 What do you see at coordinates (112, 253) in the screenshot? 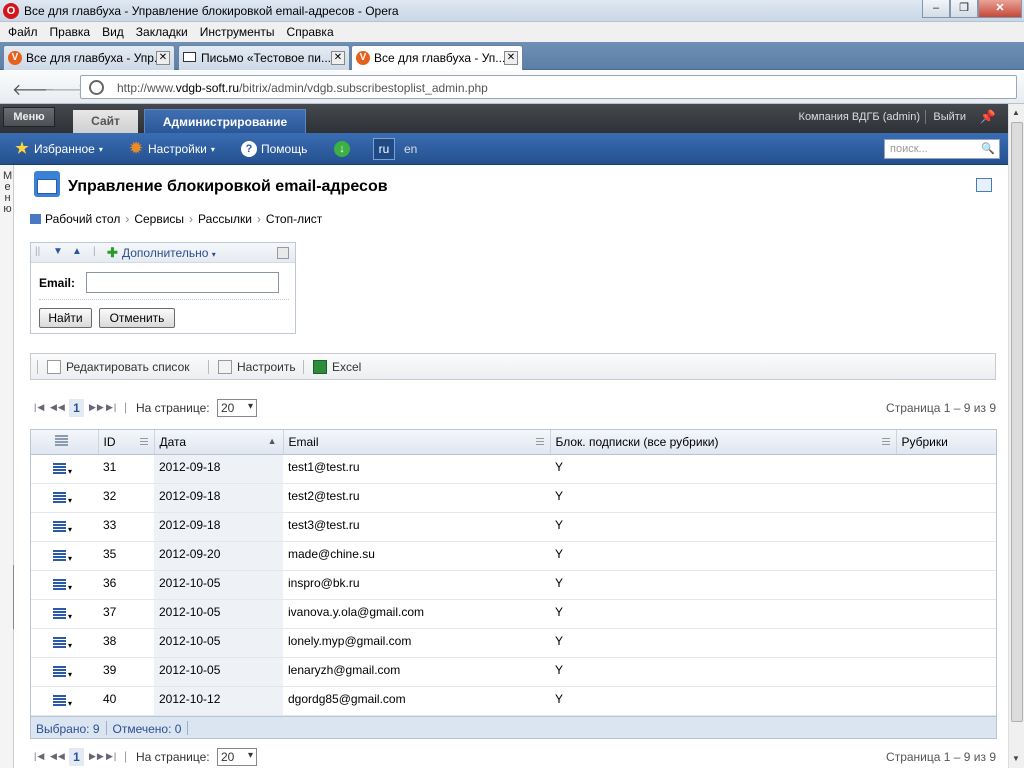
I see `plus-icon: ✚` at bounding box center [112, 253].